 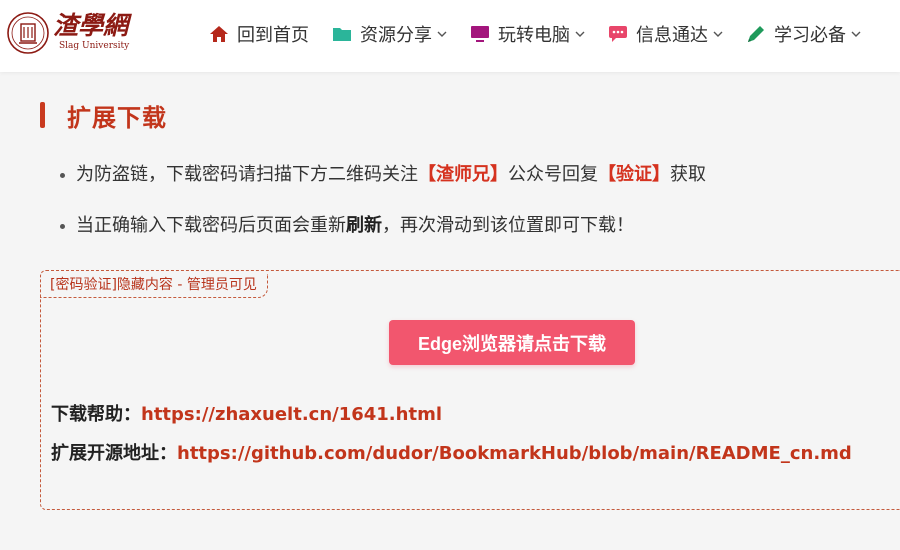 I want to click on text: 获取, so click(x=688, y=174).